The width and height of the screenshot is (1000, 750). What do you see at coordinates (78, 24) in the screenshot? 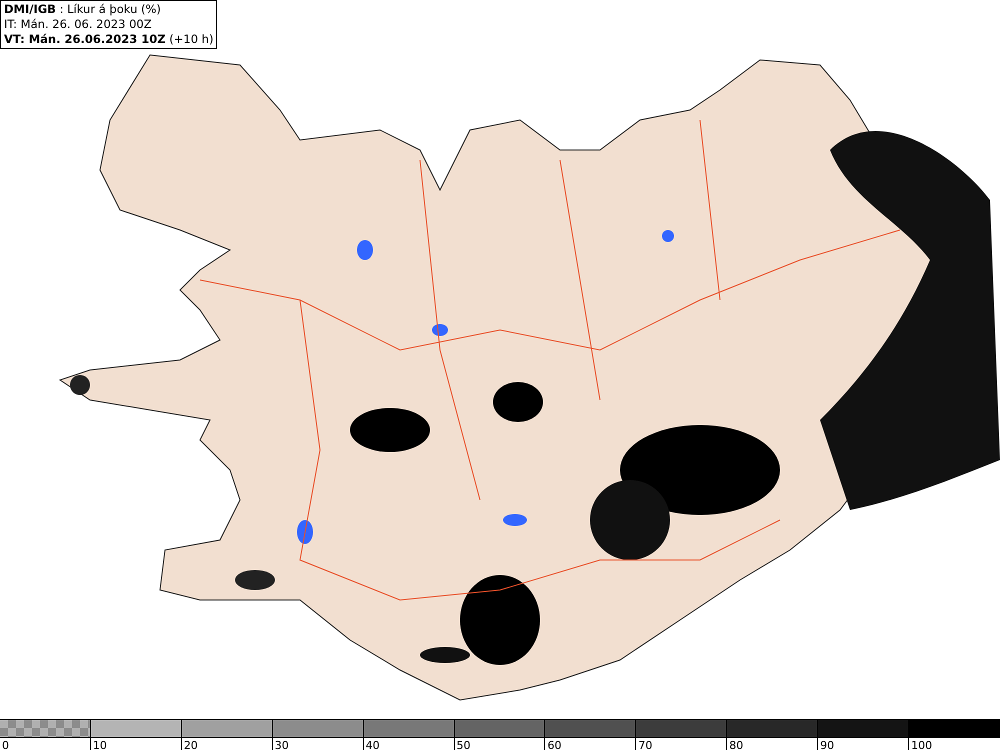
I see `map-info-text: IT: Mán. 26. 06. 2023 00Z` at bounding box center [78, 24].